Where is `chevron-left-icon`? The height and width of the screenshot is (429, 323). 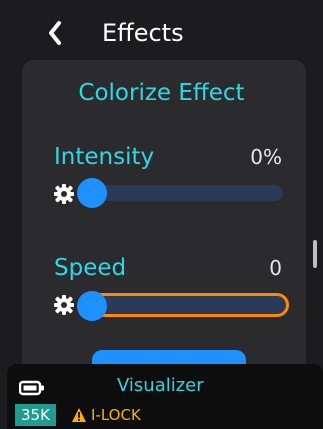
chevron-left-icon is located at coordinates (55, 33).